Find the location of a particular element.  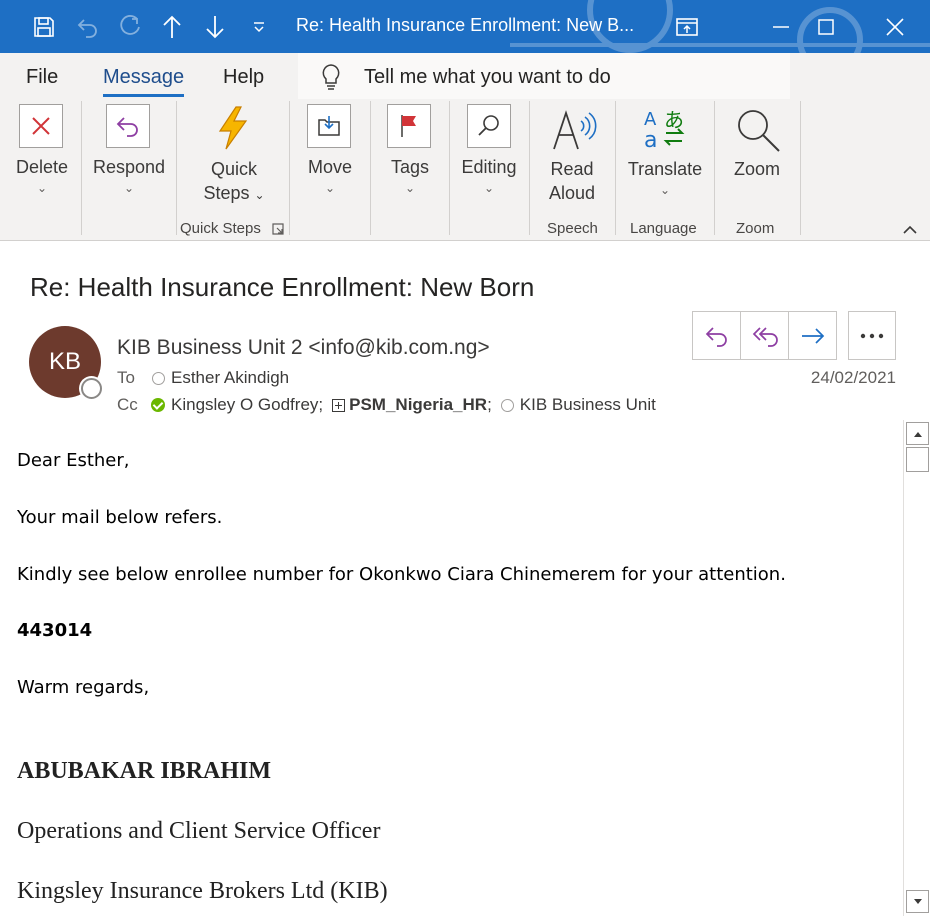

save-icon is located at coordinates (44, 27).